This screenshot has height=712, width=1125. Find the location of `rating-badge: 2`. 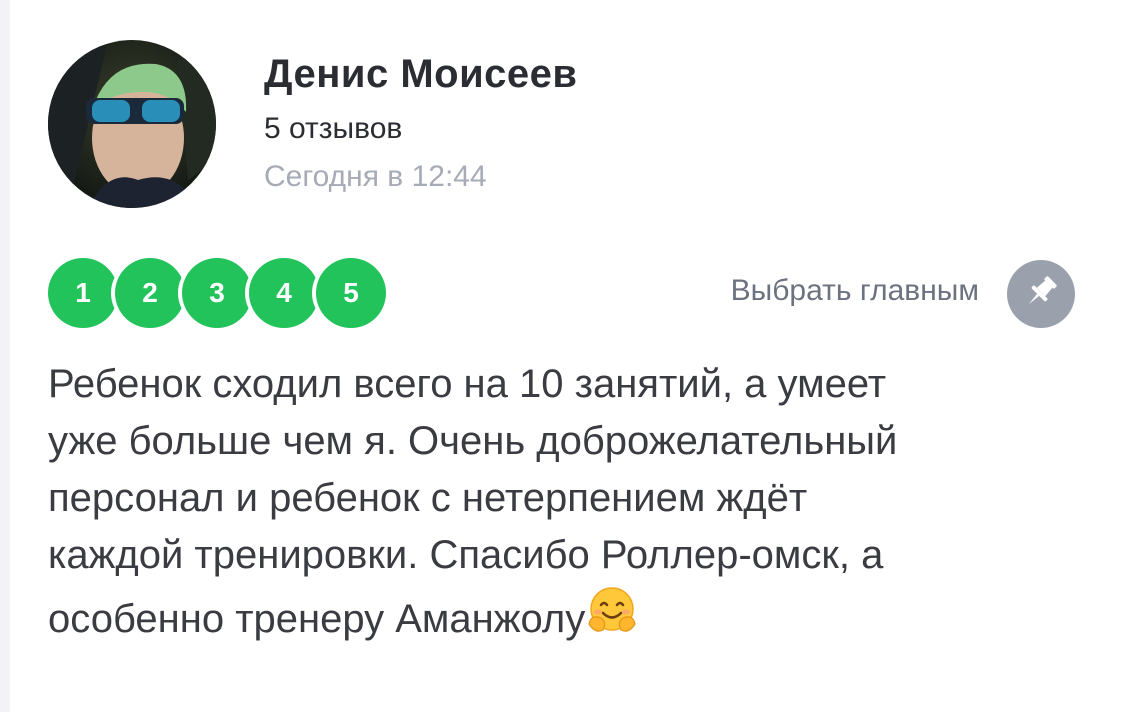

rating-badge: 2 is located at coordinates (150, 293).